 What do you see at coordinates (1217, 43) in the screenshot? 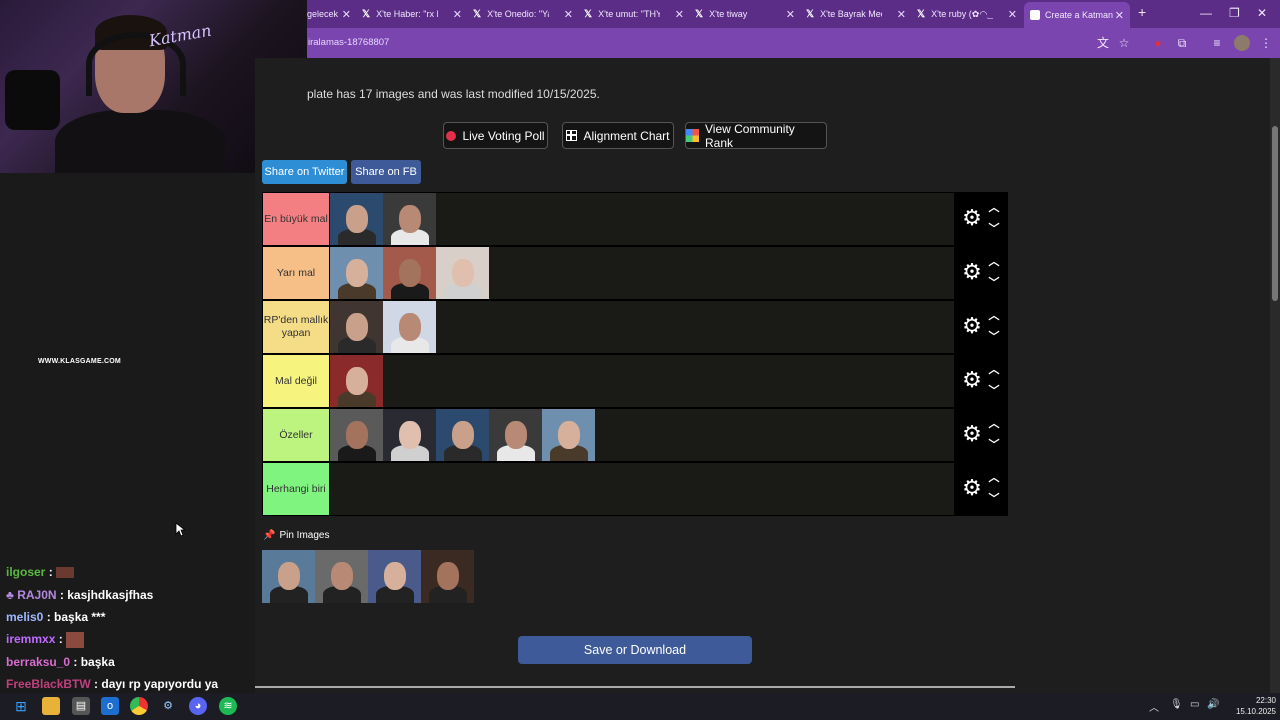
I see `media-icon: ≡` at bounding box center [1217, 43].